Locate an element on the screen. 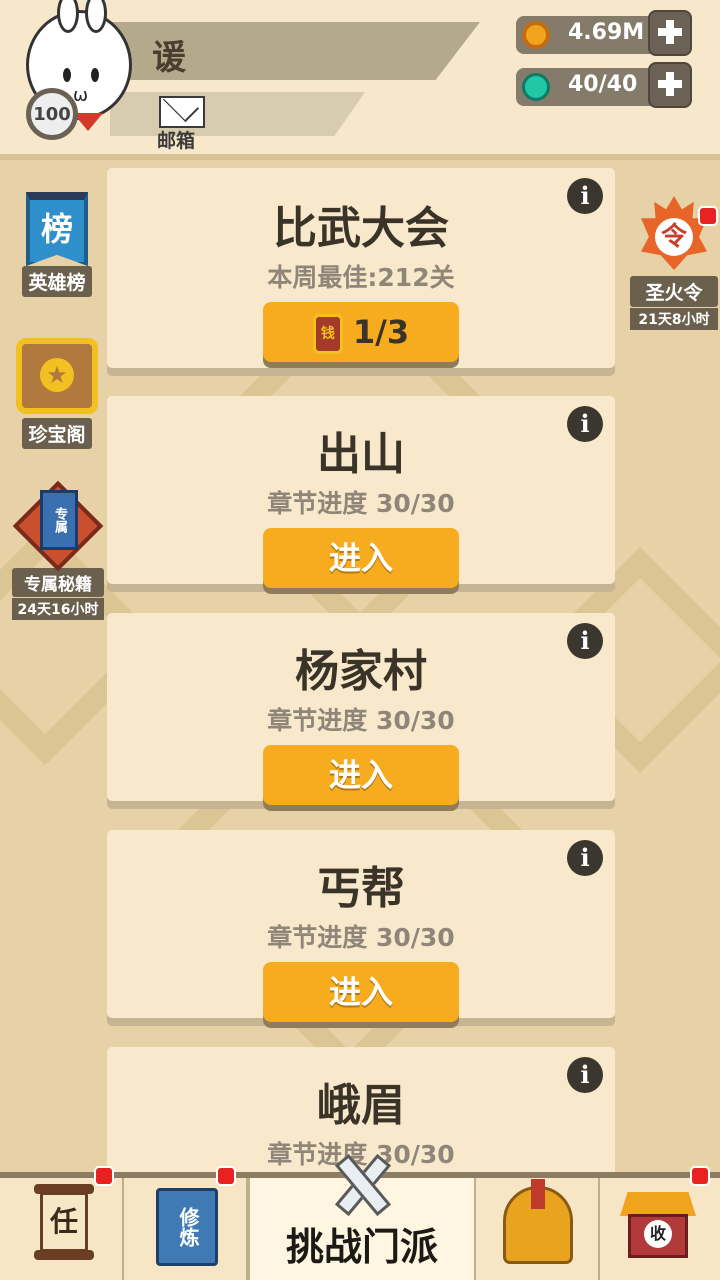 This screenshot has width=720, height=1280. bottom-navigation: 任 修炼 挑战门派 收 is located at coordinates (360, 1216).